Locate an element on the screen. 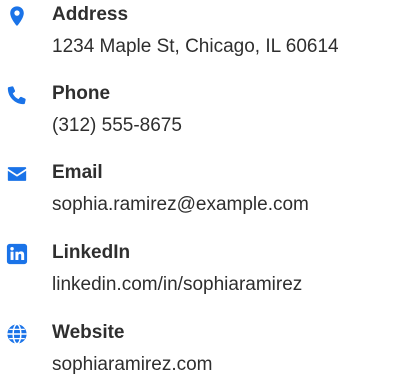  phone-label: Phone is located at coordinates (81, 93).